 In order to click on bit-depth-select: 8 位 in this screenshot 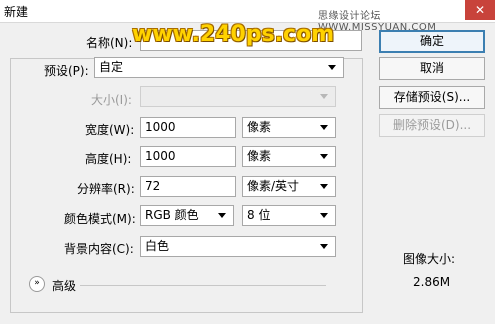, I will do `click(289, 215)`.